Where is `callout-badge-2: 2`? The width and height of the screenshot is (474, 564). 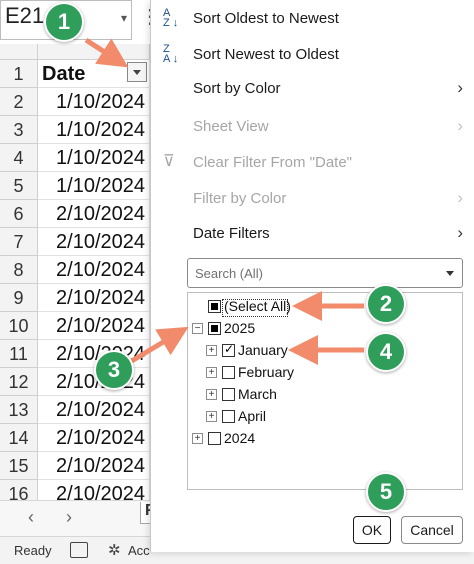
callout-badge-2: 2 is located at coordinates (386, 304).